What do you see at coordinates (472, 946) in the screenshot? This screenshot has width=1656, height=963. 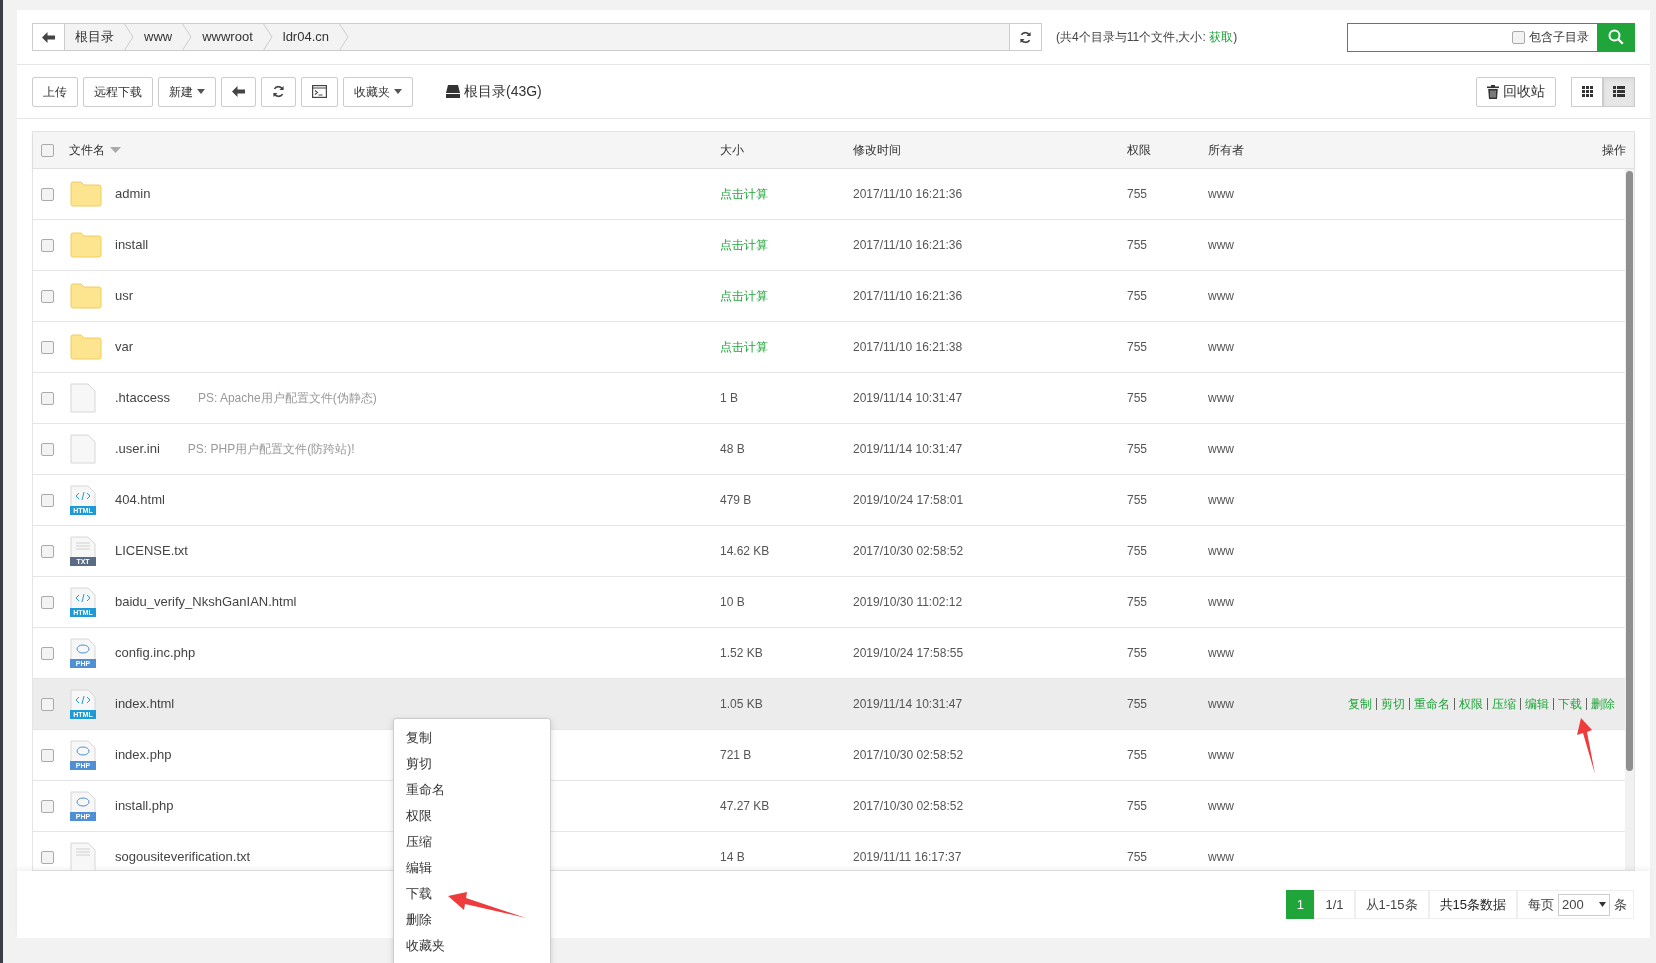 I see `menu-item: 收藏夹` at bounding box center [472, 946].